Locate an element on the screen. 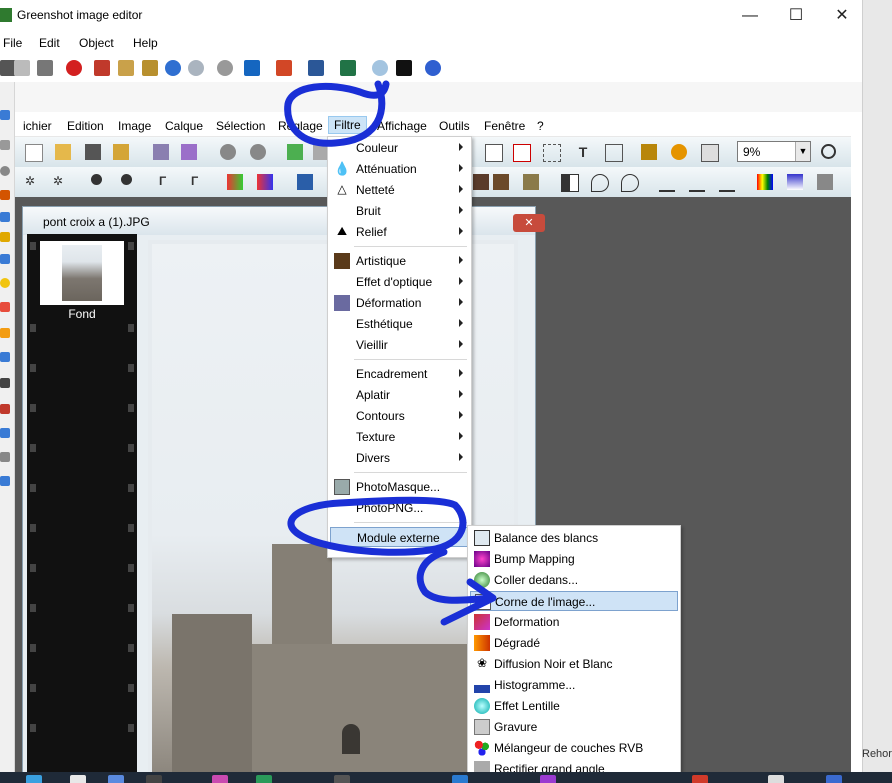 The width and height of the screenshot is (892, 783). sharpen-drop-icon is located at coordinates (630, 183).